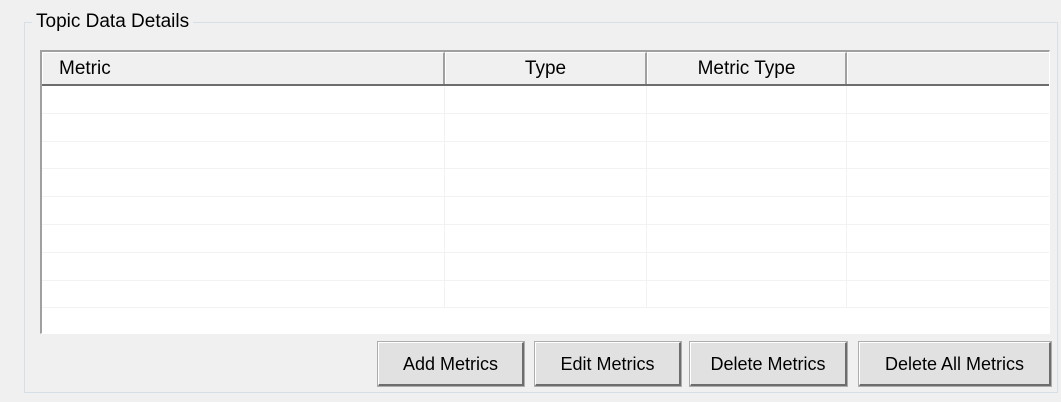  Describe the element at coordinates (113, 22) in the screenshot. I see `groupbox-title: Topic Data Details` at that location.